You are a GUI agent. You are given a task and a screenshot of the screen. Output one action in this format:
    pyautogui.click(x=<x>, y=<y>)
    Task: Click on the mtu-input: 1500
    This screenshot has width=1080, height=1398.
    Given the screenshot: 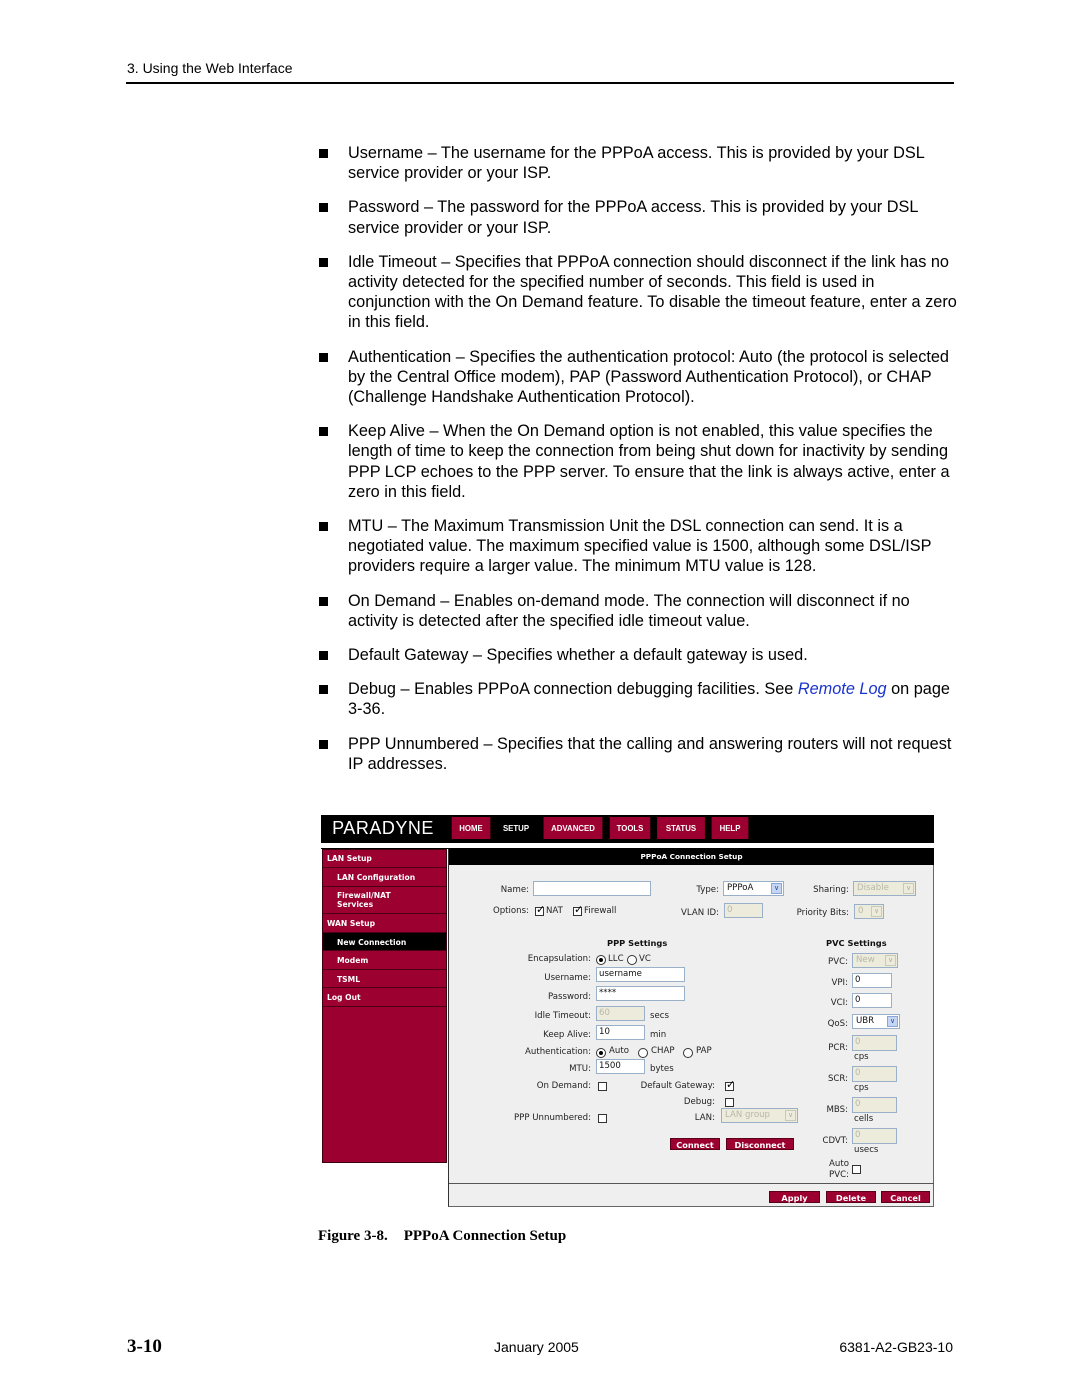 What is the action you would take?
    pyautogui.click(x=620, y=1066)
    